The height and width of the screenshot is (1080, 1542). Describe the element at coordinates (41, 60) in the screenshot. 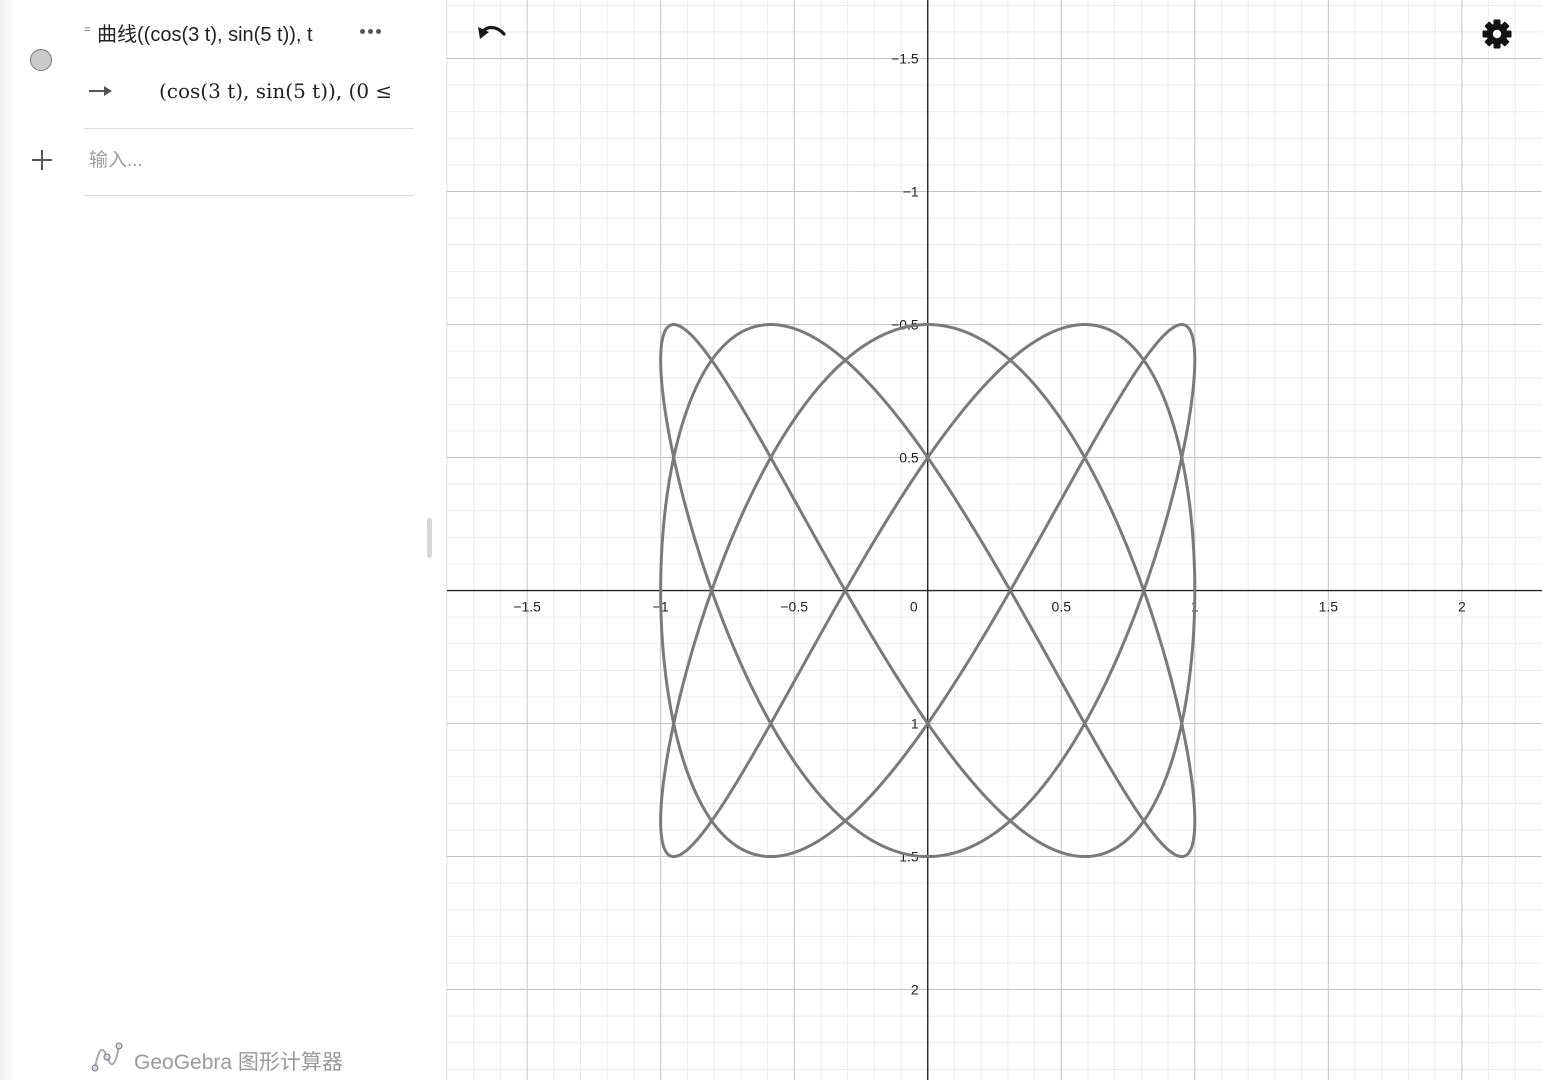

I see `visibility-toggle` at that location.